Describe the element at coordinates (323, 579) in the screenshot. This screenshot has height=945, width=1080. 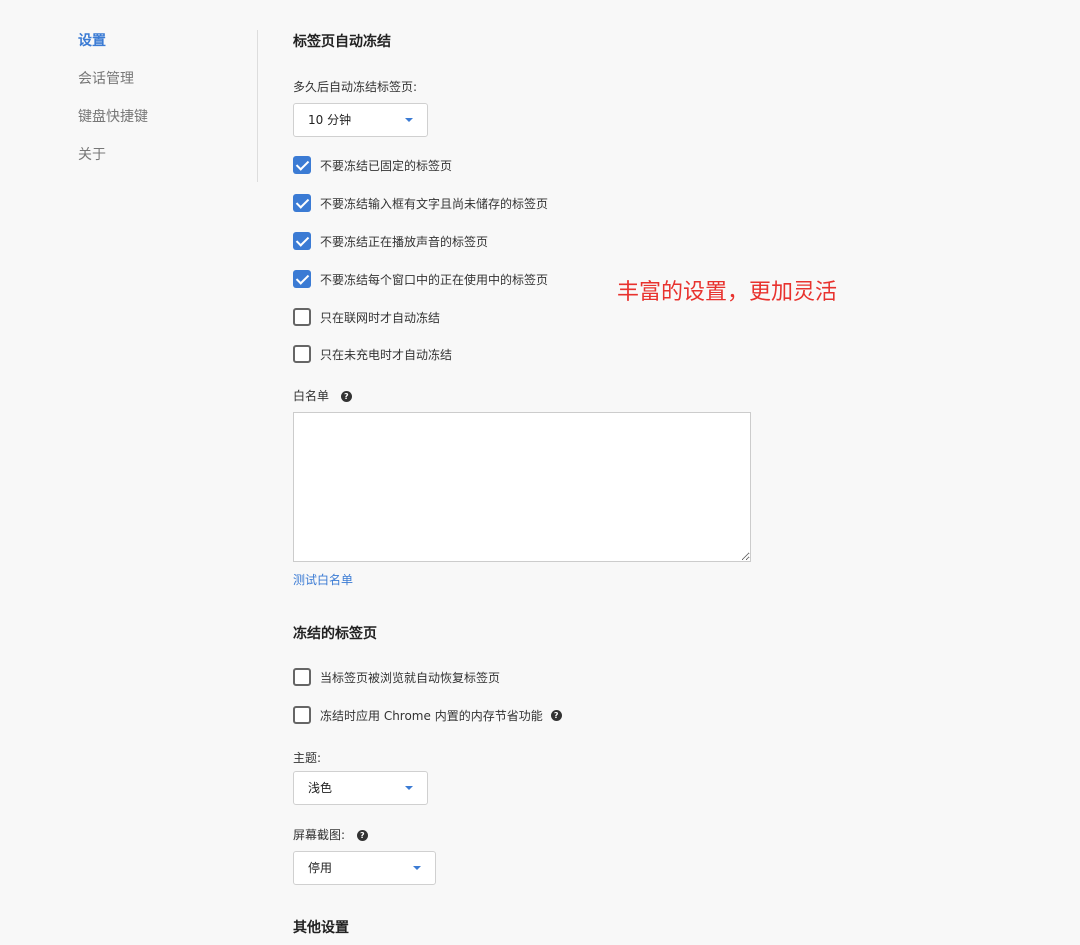
I see `test-whitelist-link: 测试白名单` at that location.